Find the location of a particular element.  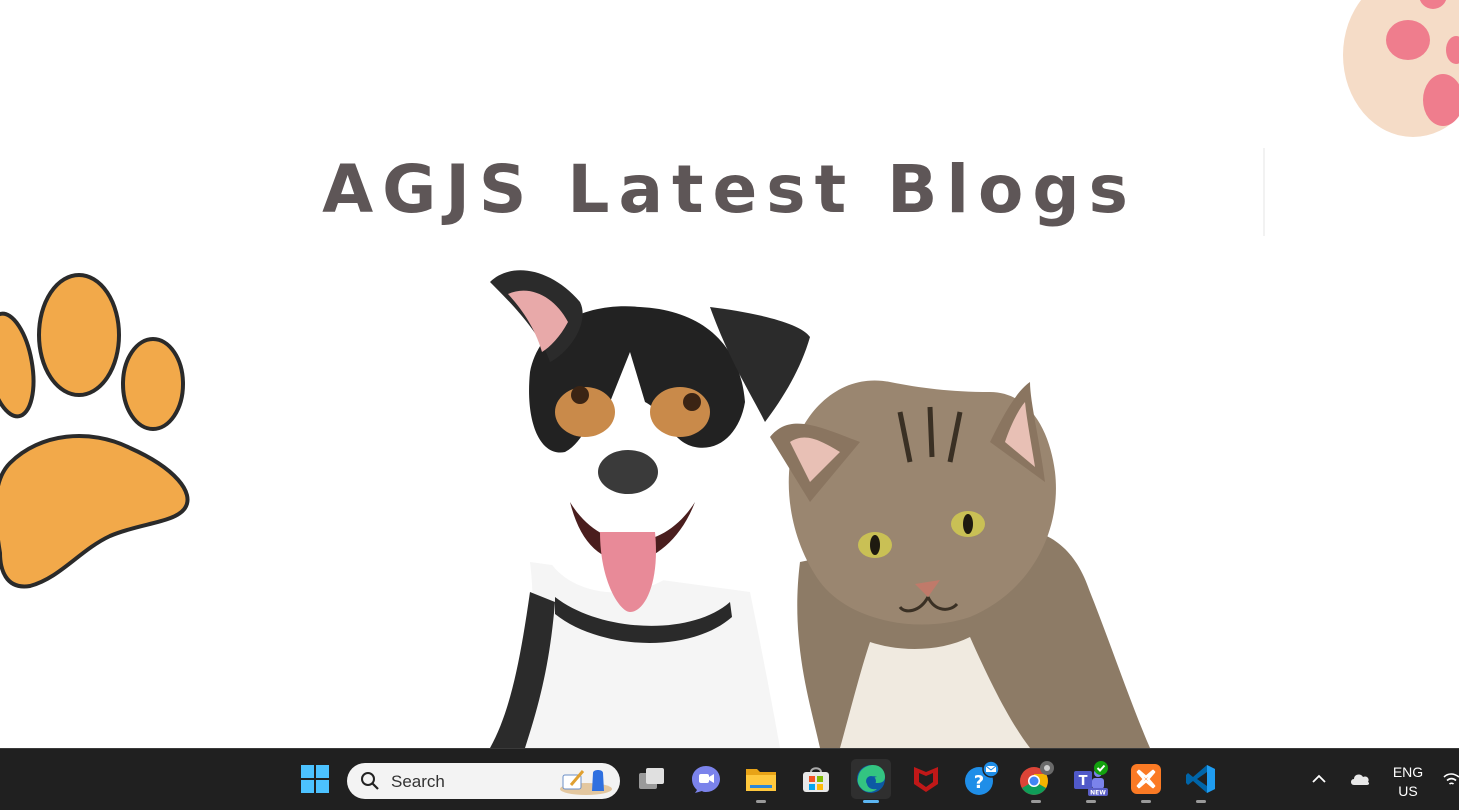

vscode-icon is located at coordinates (1200, 779).